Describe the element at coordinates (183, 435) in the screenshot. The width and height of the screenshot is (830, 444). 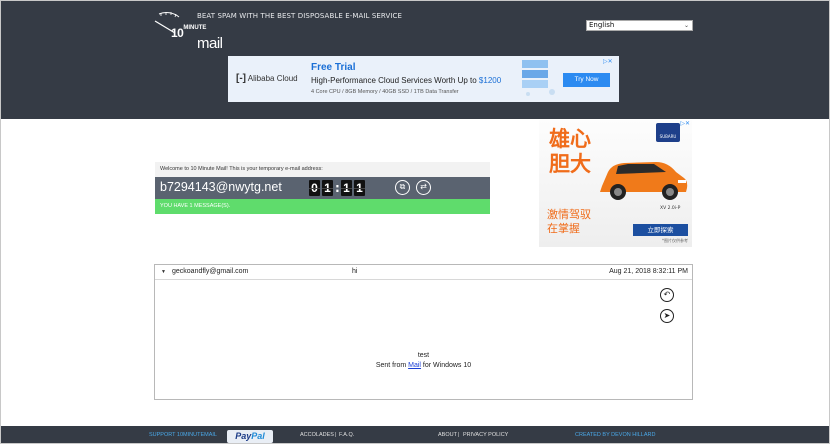
I see `support-link: SUPPORT 10MINUTEMAIL` at that location.